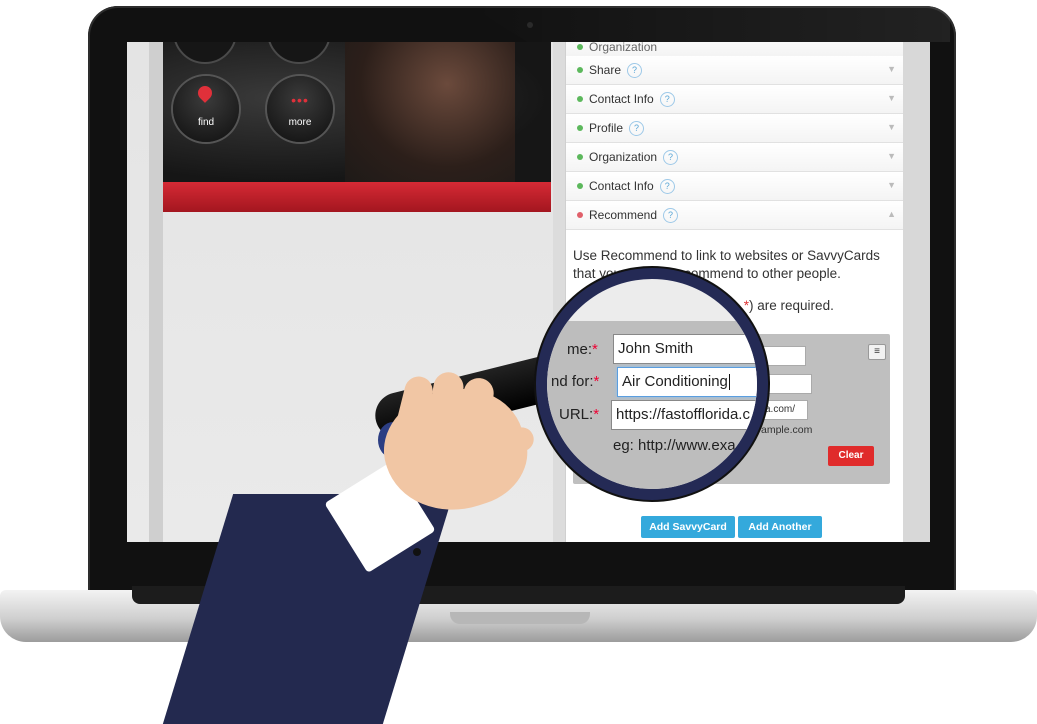 This screenshot has height=724, width=1037. I want to click on accordion-label: Recommend, so click(623, 215).